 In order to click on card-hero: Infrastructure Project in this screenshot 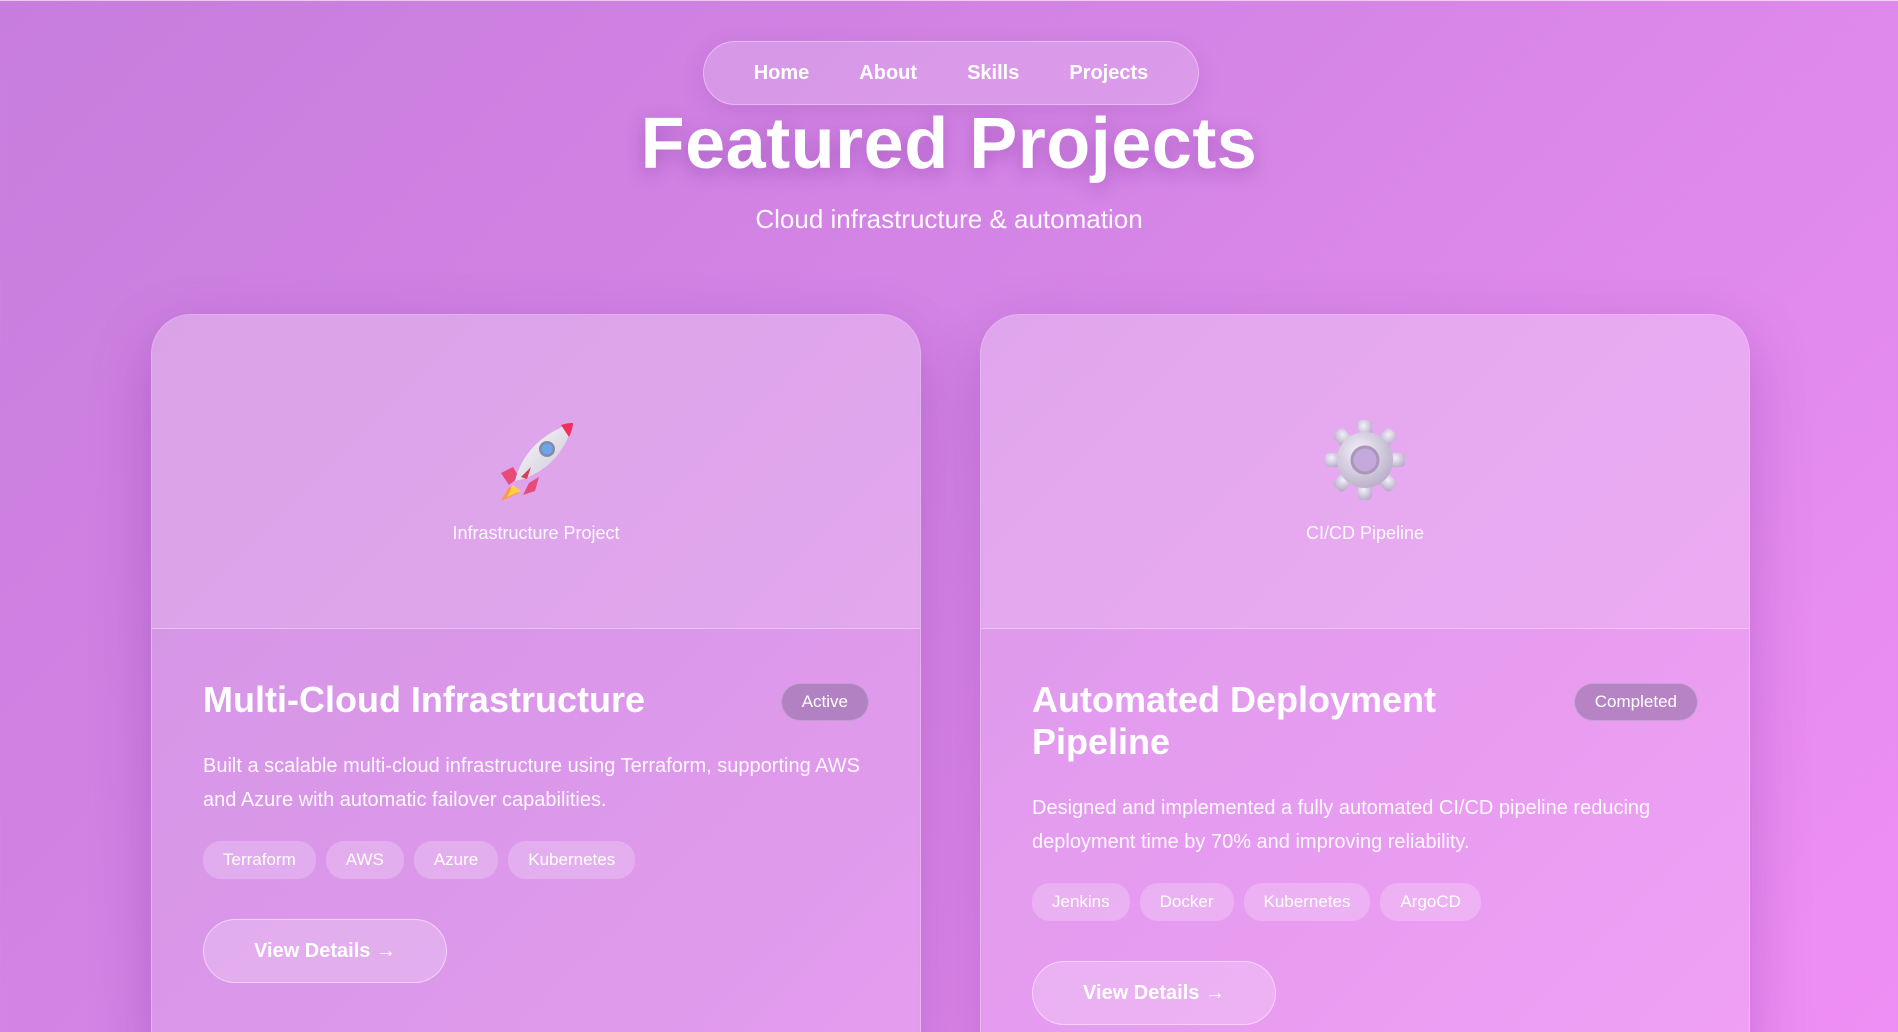, I will do `click(536, 472)`.